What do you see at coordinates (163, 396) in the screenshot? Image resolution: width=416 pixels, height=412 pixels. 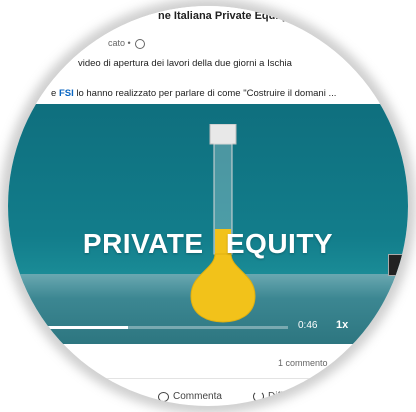 I see `comment-icon` at bounding box center [163, 396].